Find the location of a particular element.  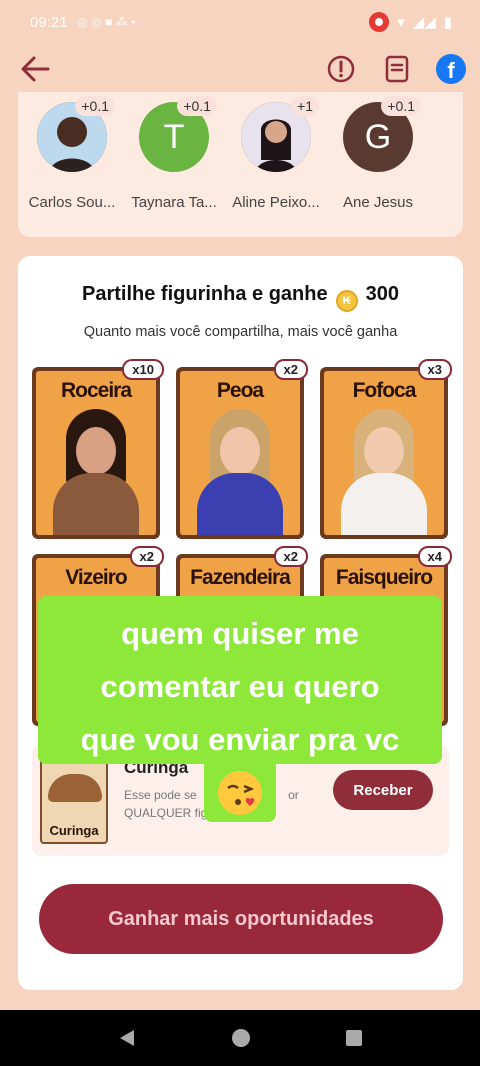

sticker-card: Peoa x2 is located at coordinates (242, 449).